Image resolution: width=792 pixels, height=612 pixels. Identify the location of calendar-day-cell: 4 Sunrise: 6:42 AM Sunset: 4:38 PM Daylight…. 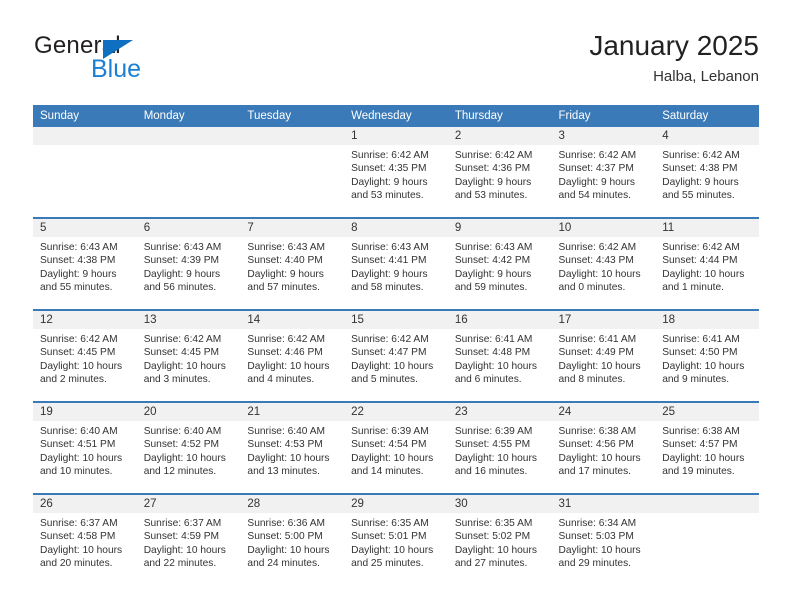
(707, 172).